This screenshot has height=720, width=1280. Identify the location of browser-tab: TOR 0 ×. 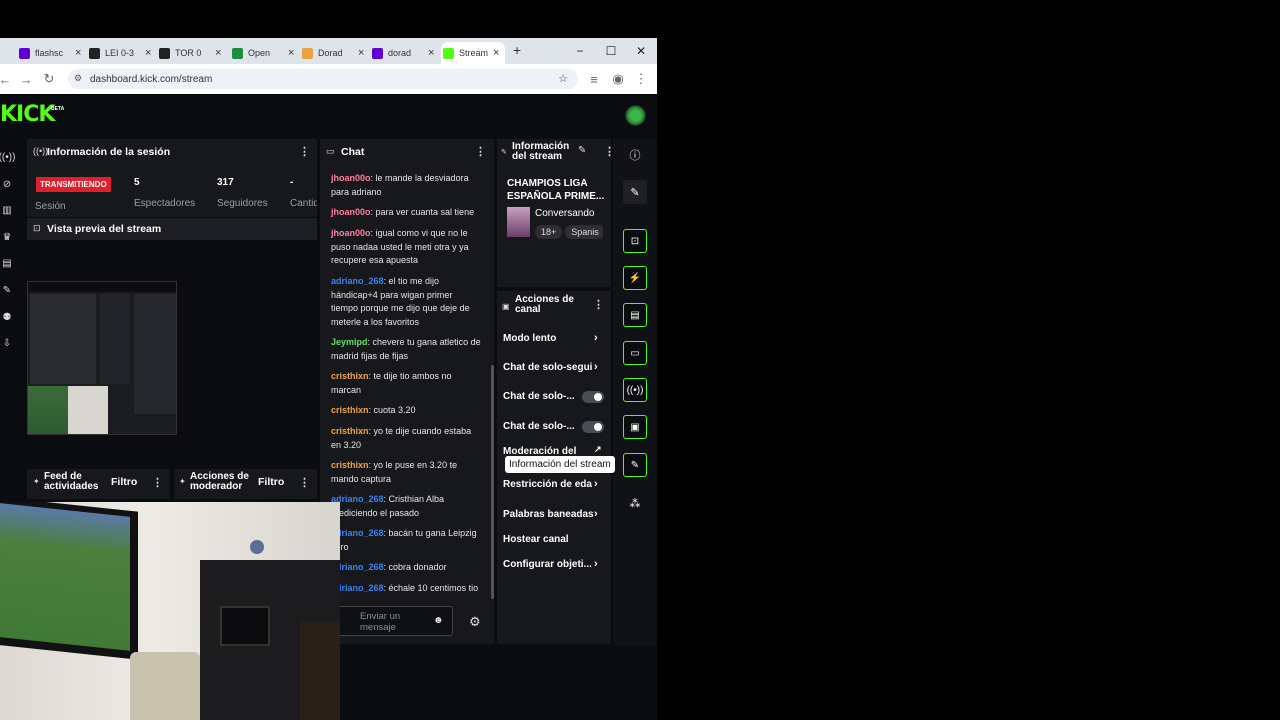
(192, 53).